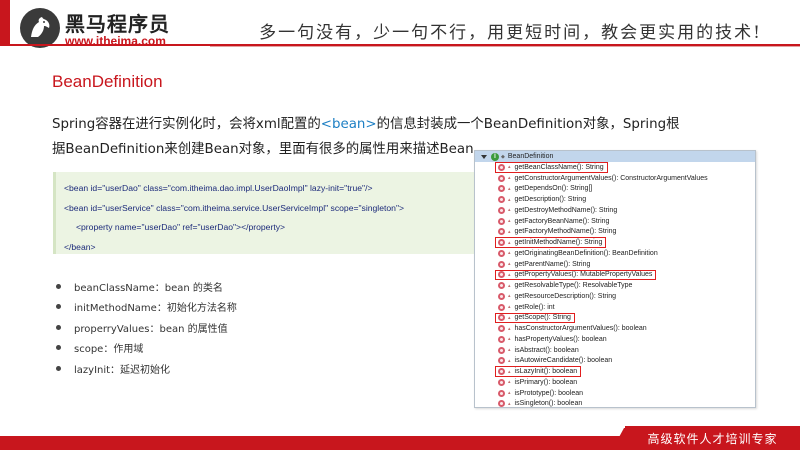  Describe the element at coordinates (565, 296) in the screenshot. I see `outline-method-label: getResourceDescription(): String` at that location.